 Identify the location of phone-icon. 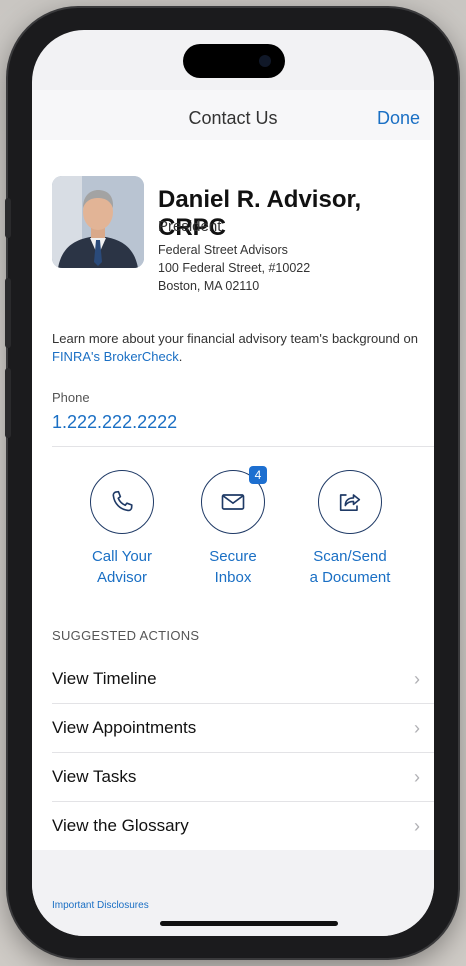
(122, 501).